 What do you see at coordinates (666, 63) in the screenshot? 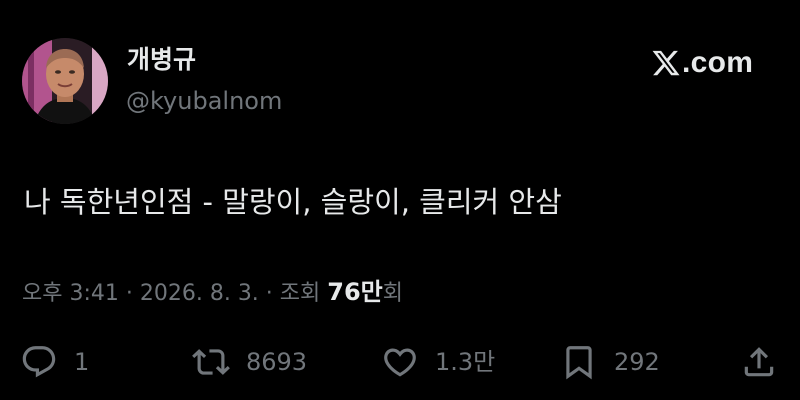
I see `x-logo-icon` at bounding box center [666, 63].